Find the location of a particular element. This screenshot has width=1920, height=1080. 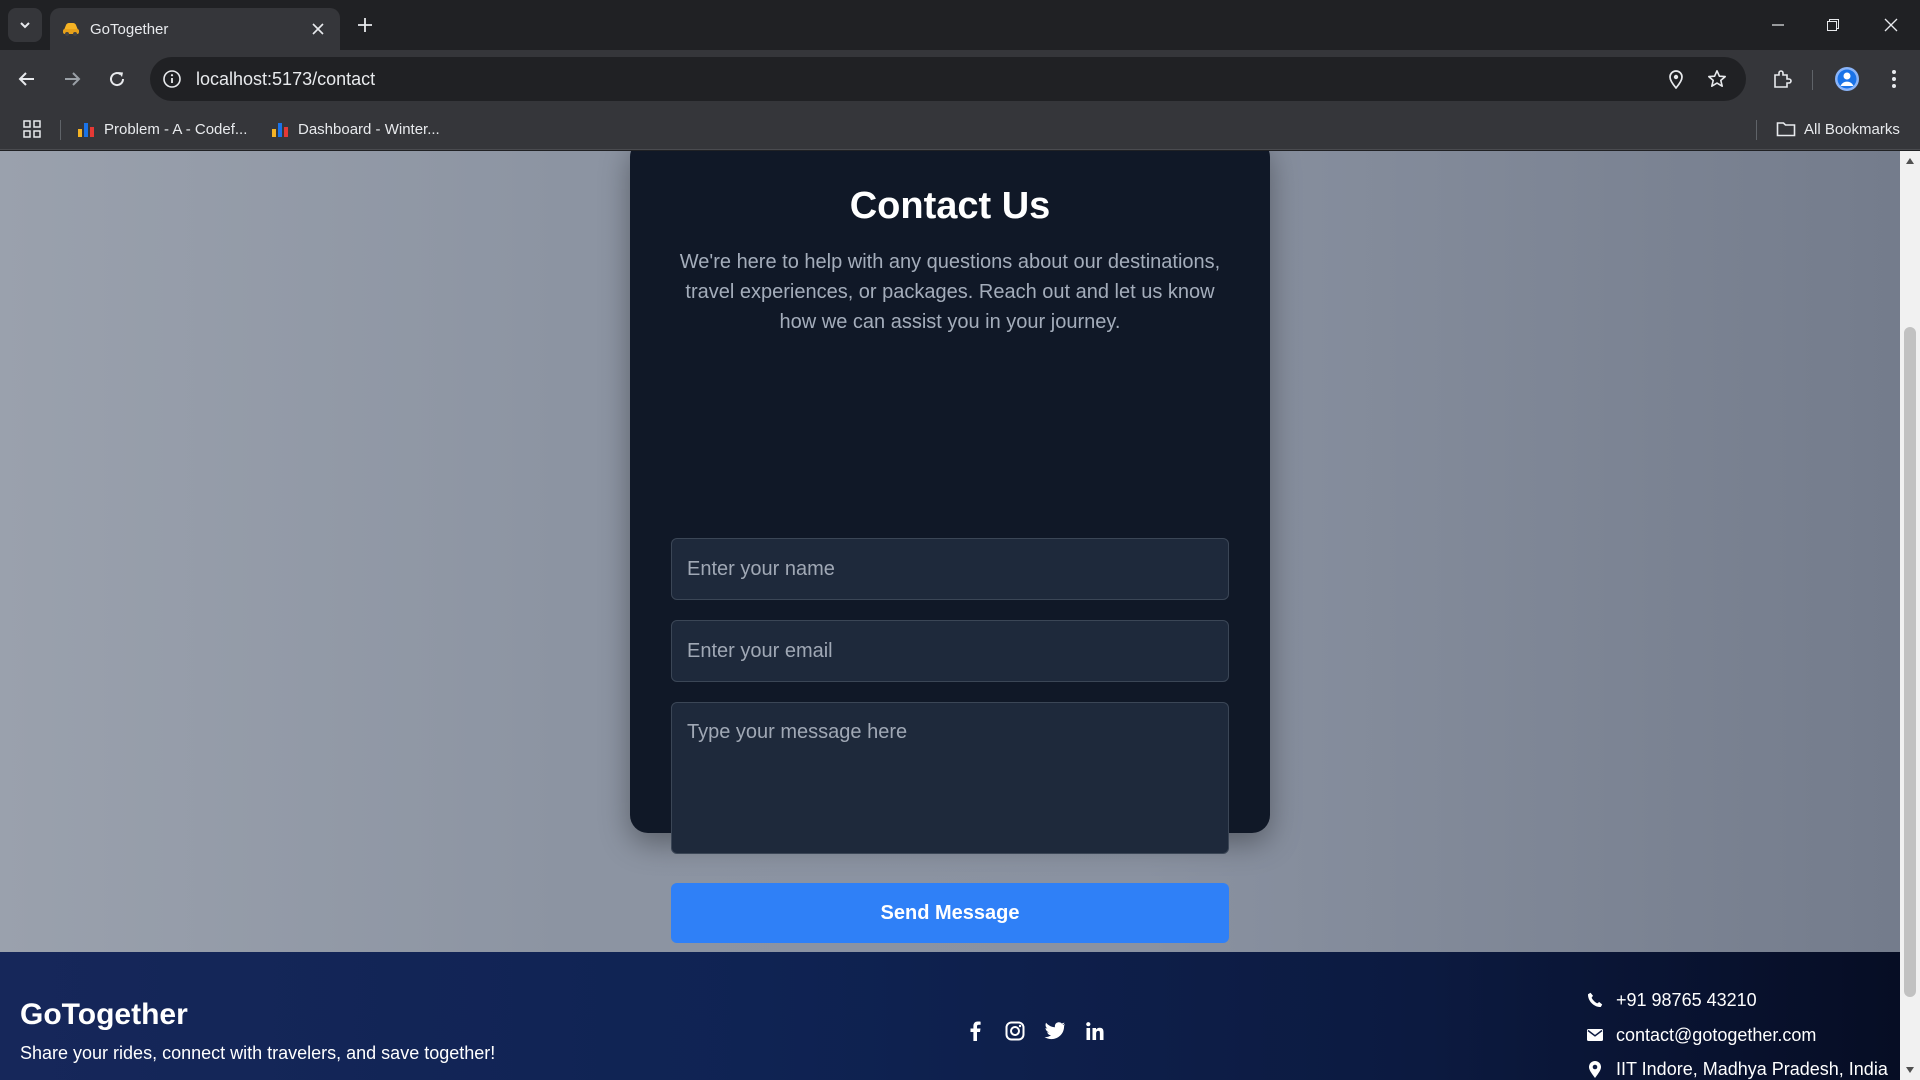

chevron-down-icon is located at coordinates (25, 25).